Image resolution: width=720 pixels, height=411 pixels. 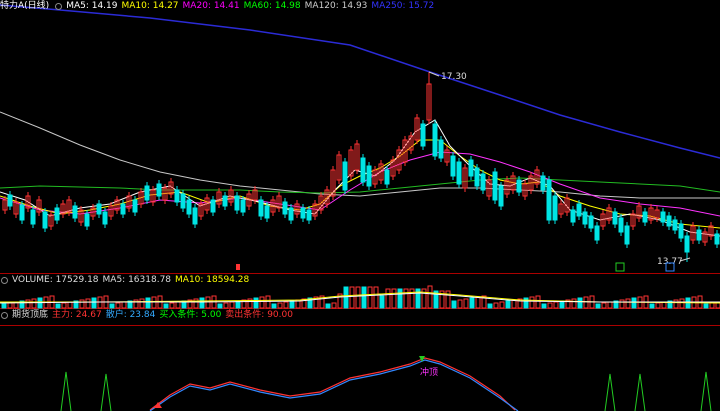 I want to click on volume-settings-icon, so click(x=4, y=280).